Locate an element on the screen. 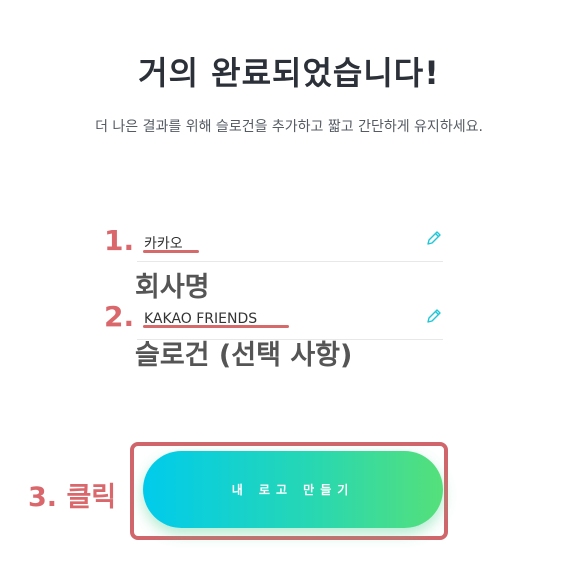 Image resolution: width=578 pixels, height=573 pixels. page-subtitle: 더 나은 결과를 위해 슬로건을 추가하고 짧고 간단하게 유지하세요. is located at coordinates (289, 127).